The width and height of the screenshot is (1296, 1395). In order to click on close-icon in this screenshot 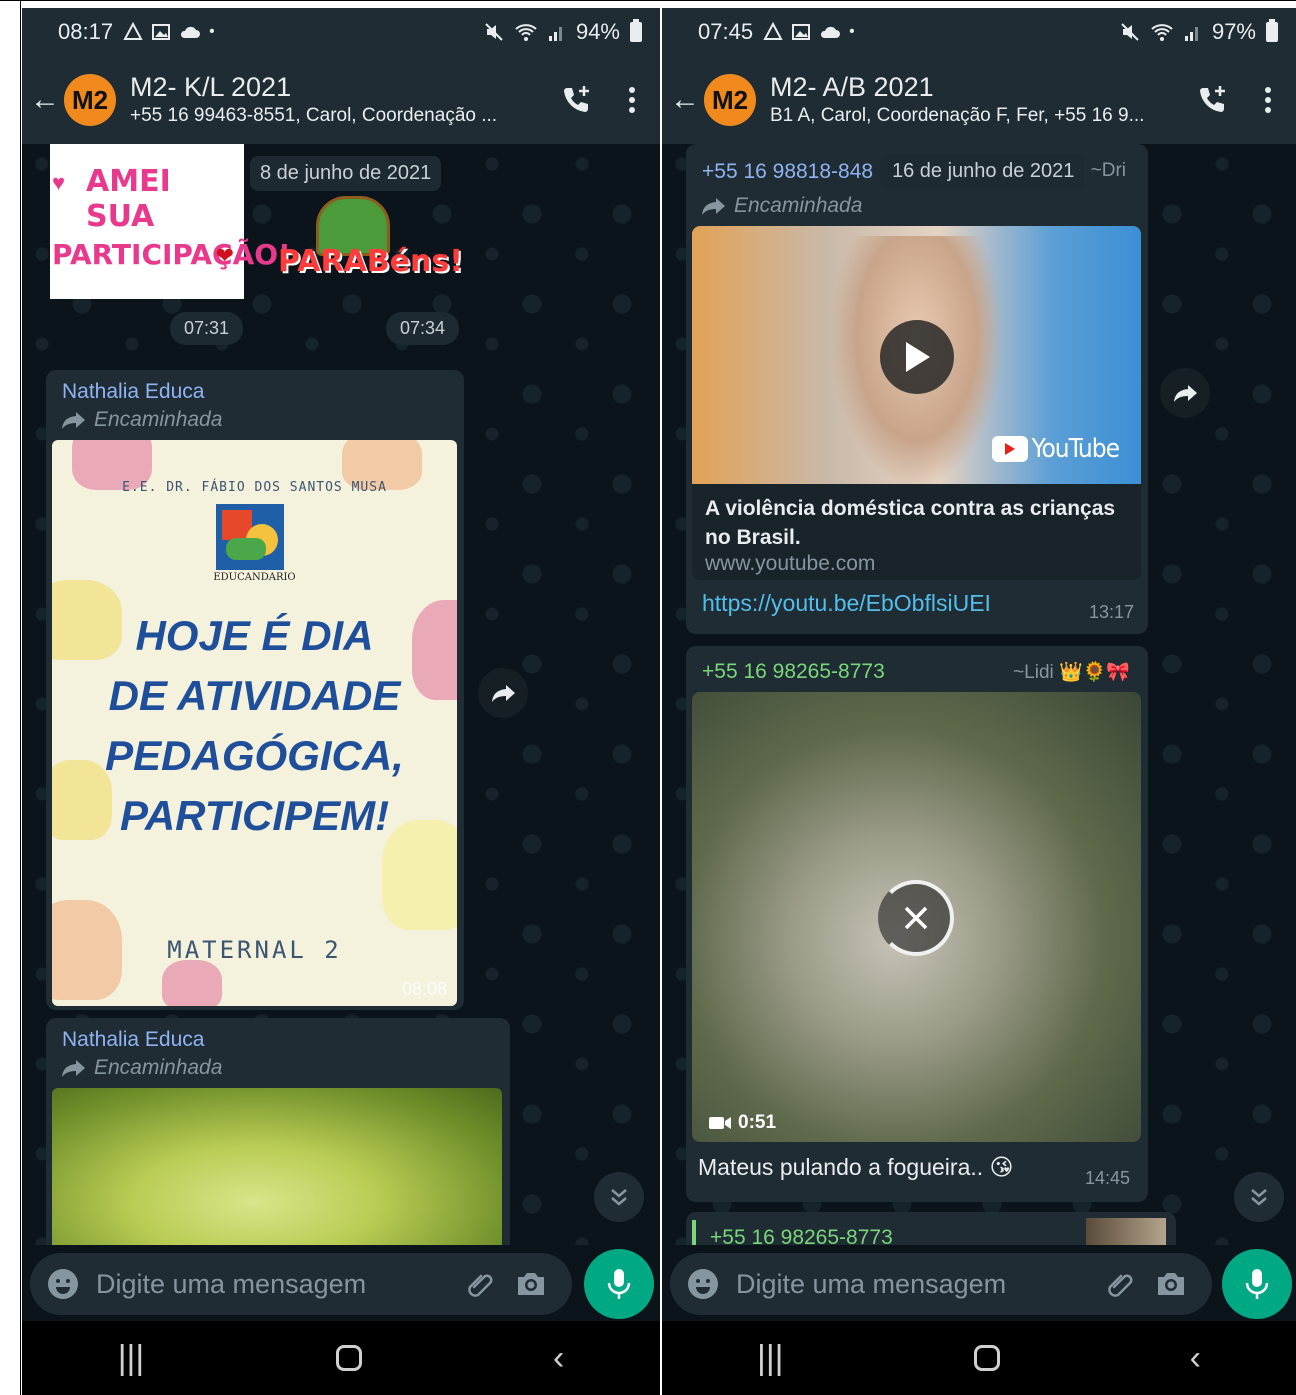, I will do `click(916, 918)`.